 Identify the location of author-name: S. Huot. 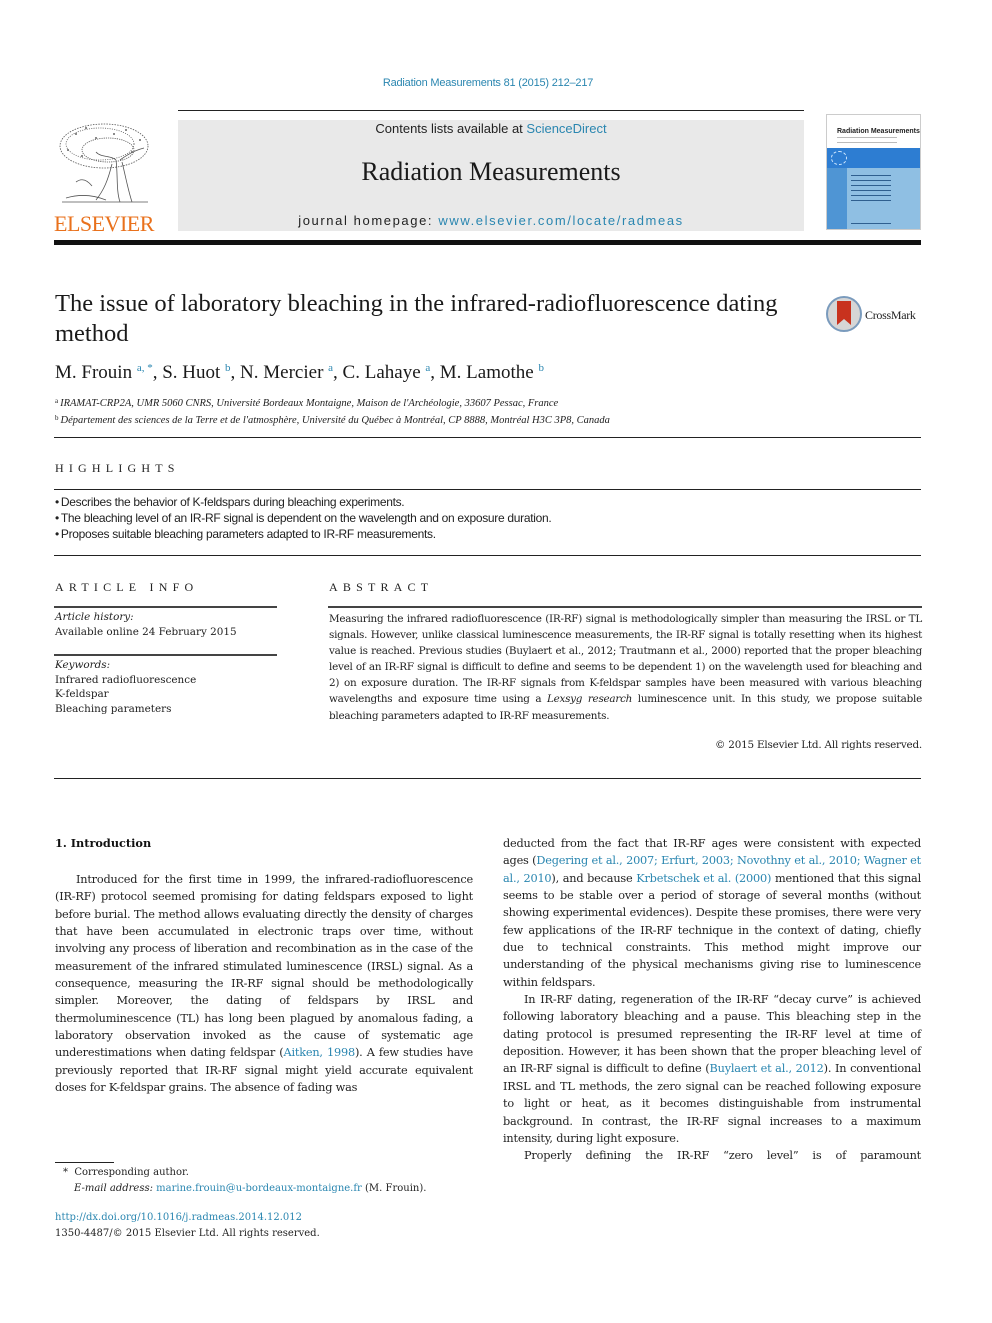
(191, 372).